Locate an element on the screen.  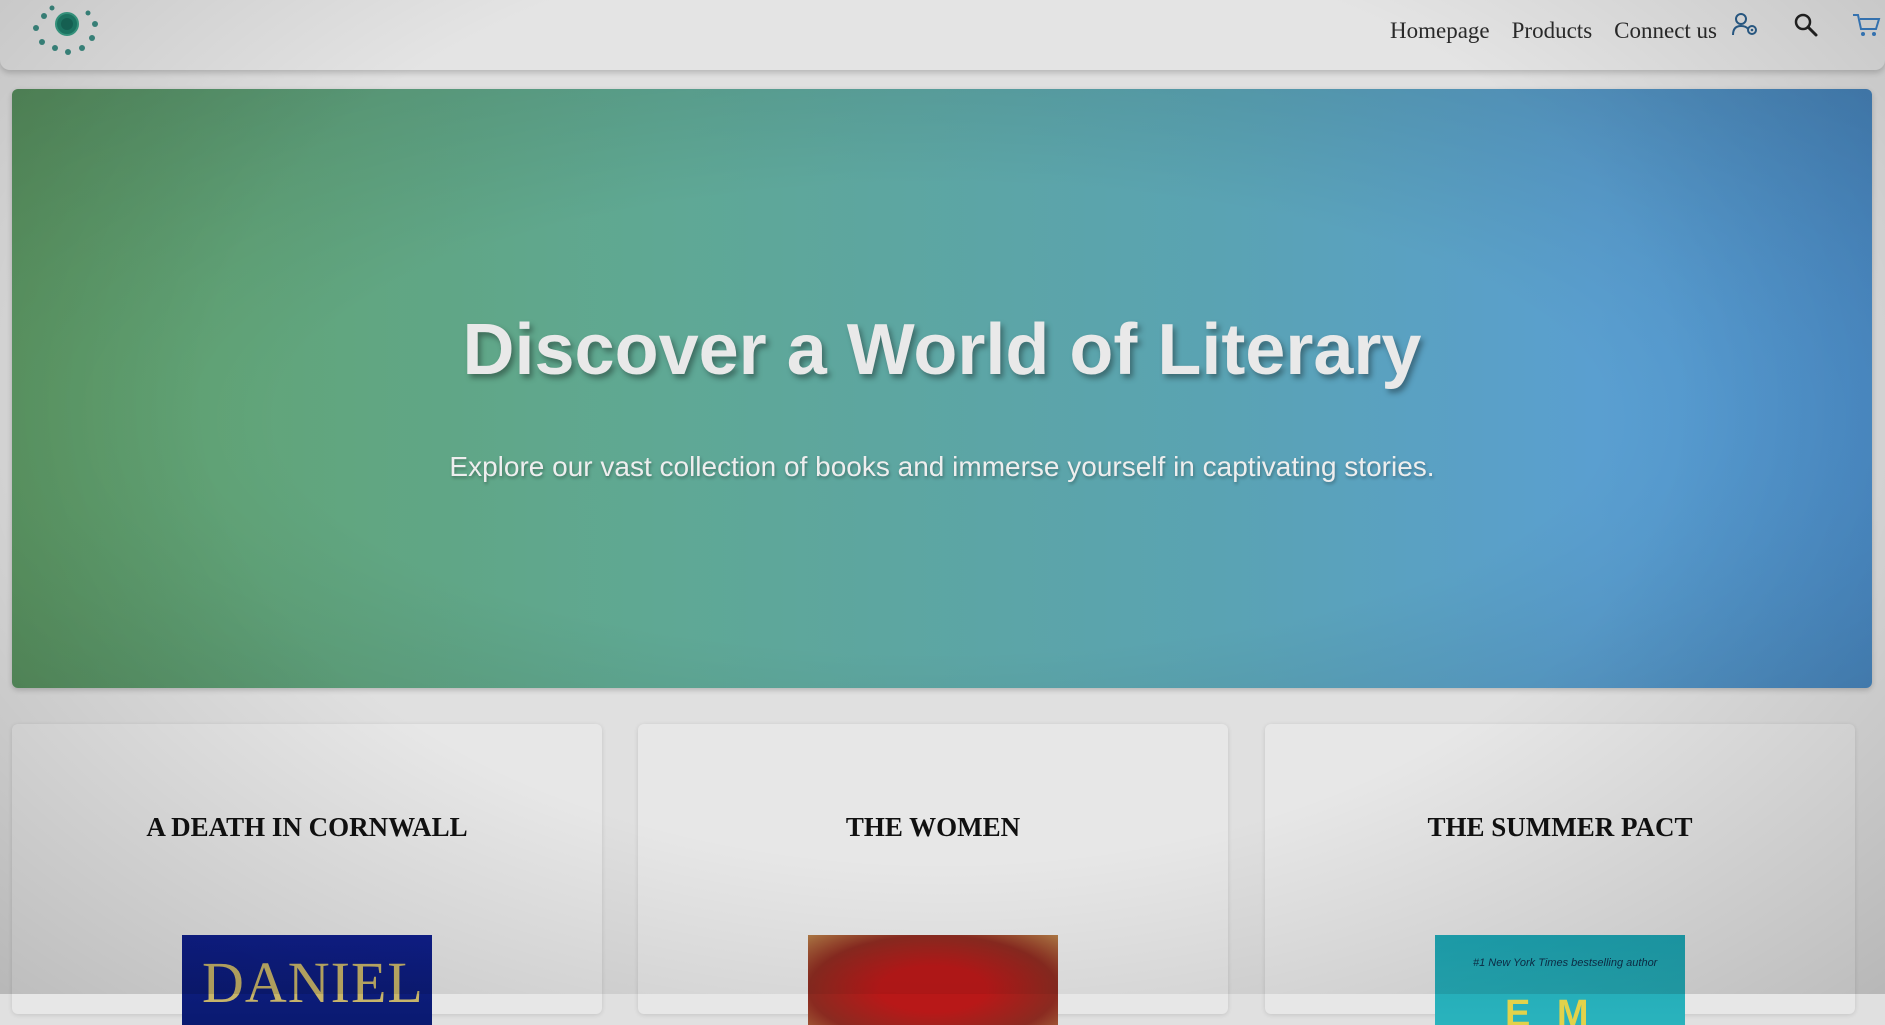
book-cover-image: DANIEL is located at coordinates (307, 980).